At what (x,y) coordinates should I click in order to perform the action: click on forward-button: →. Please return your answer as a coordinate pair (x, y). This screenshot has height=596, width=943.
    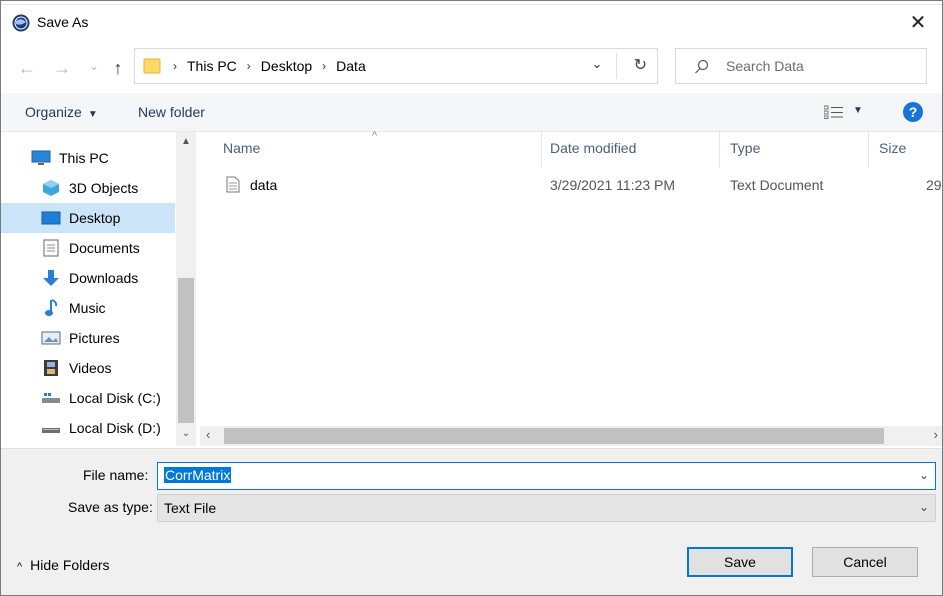
    Looking at the image, I should click on (62, 68).